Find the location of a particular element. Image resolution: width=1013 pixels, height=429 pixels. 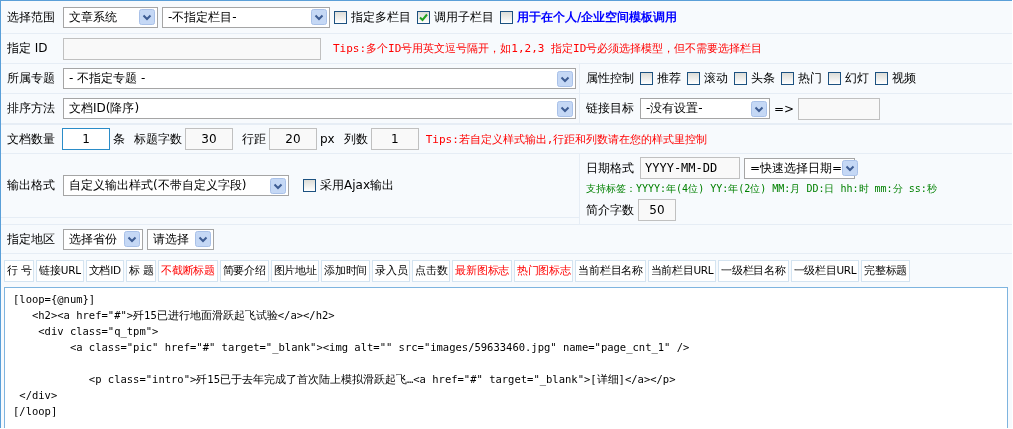

tag-button: 当前栏目URL is located at coordinates (682, 271).